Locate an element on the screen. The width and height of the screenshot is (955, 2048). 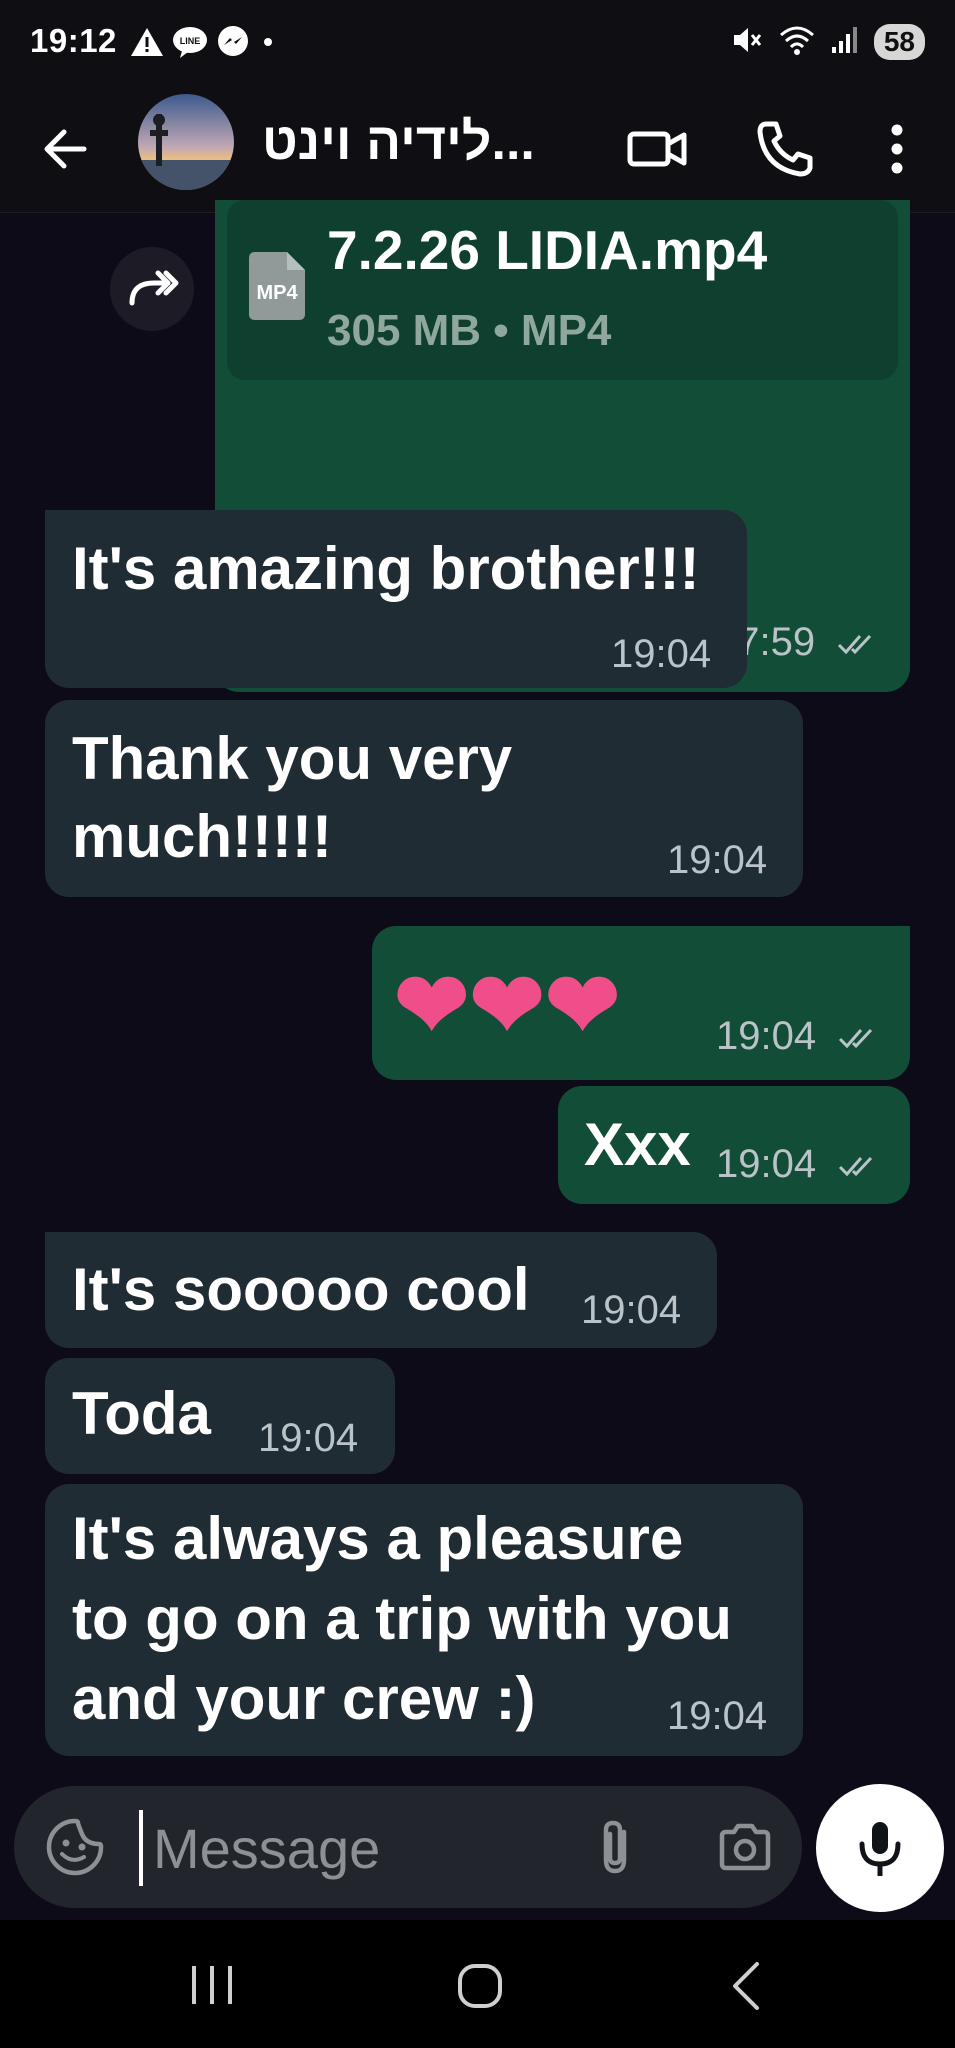
recents-icon is located at coordinates (212, 1985).